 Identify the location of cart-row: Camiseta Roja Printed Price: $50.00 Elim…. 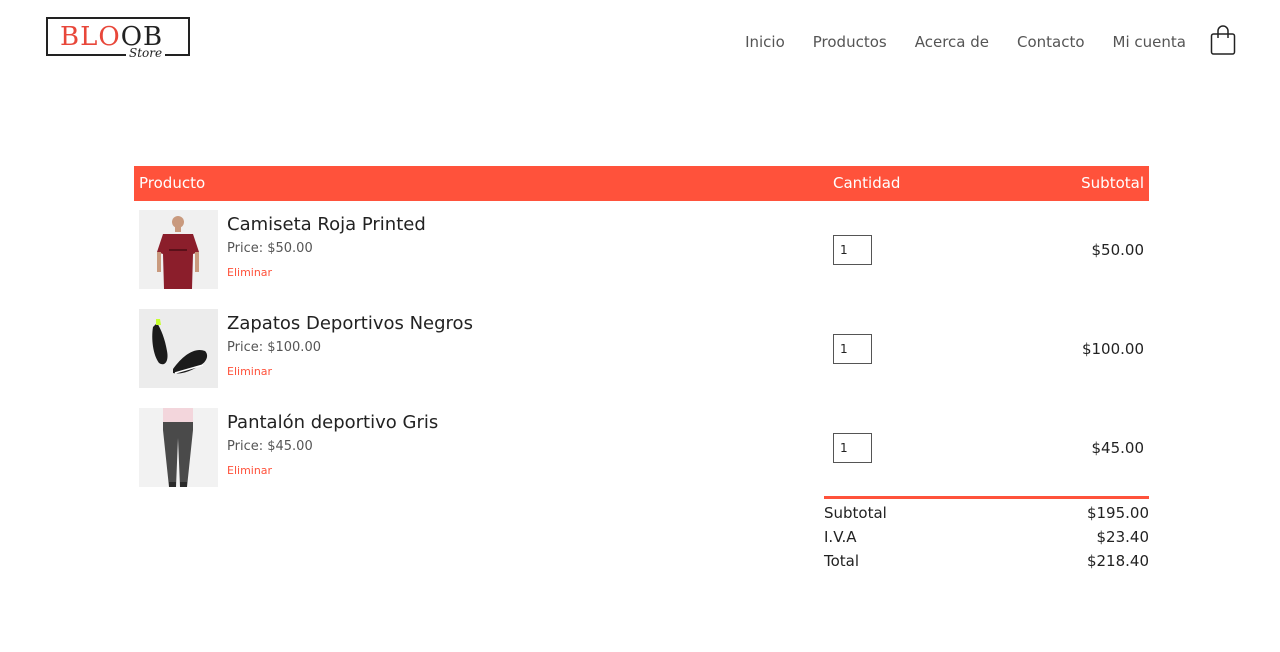
(641, 250).